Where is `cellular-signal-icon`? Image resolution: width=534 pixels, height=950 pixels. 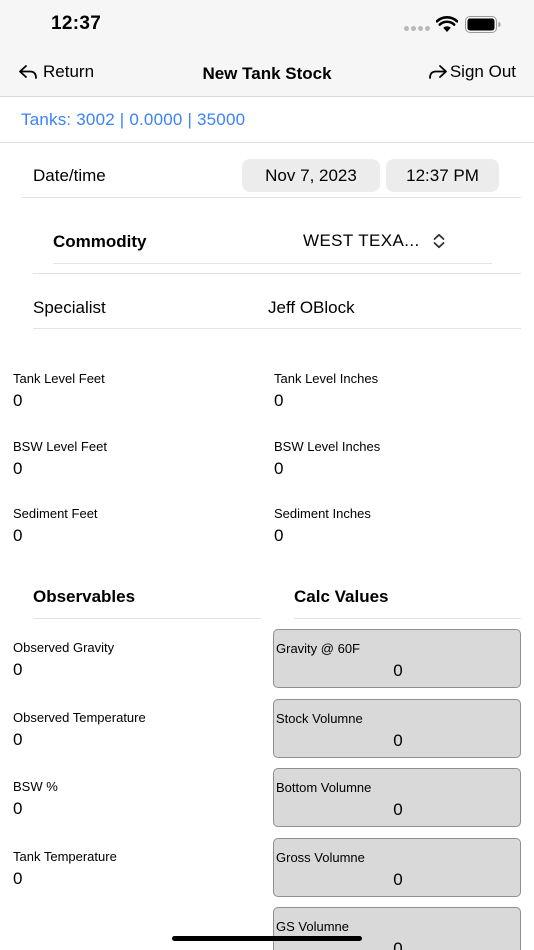
cellular-signal-icon is located at coordinates (417, 29).